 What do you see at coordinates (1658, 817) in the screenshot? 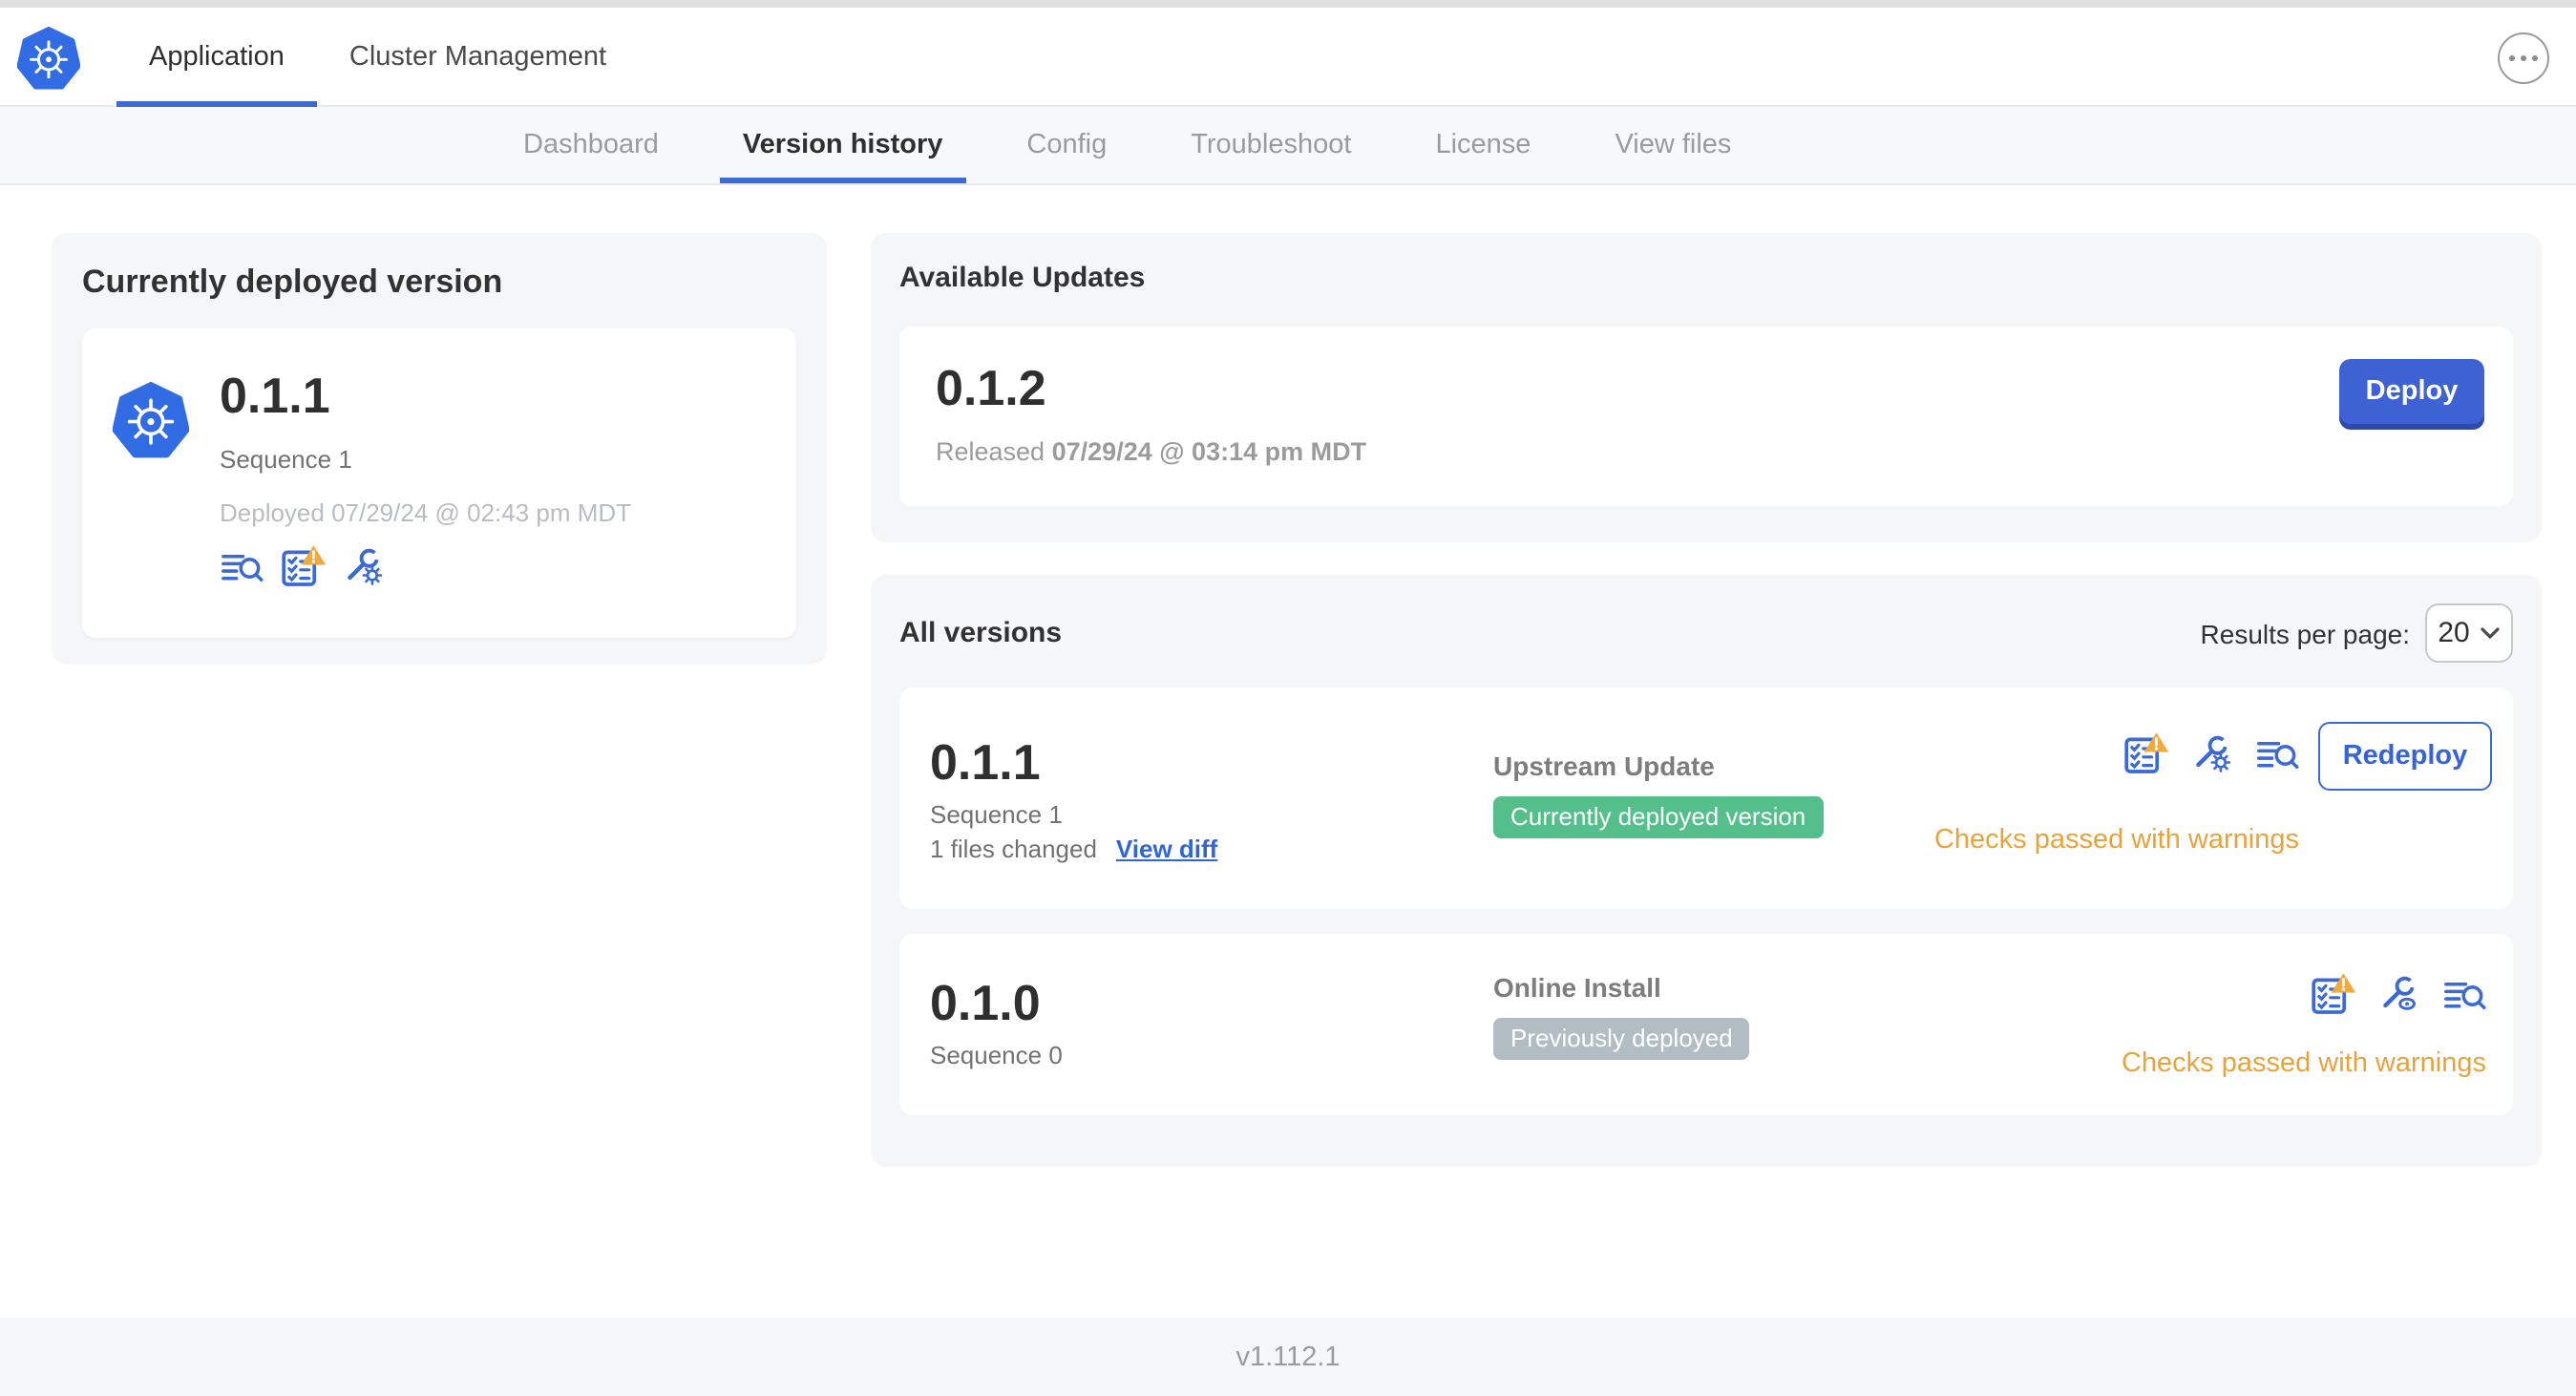
I see `currently-deployed-badge: Currently deployed version` at bounding box center [1658, 817].